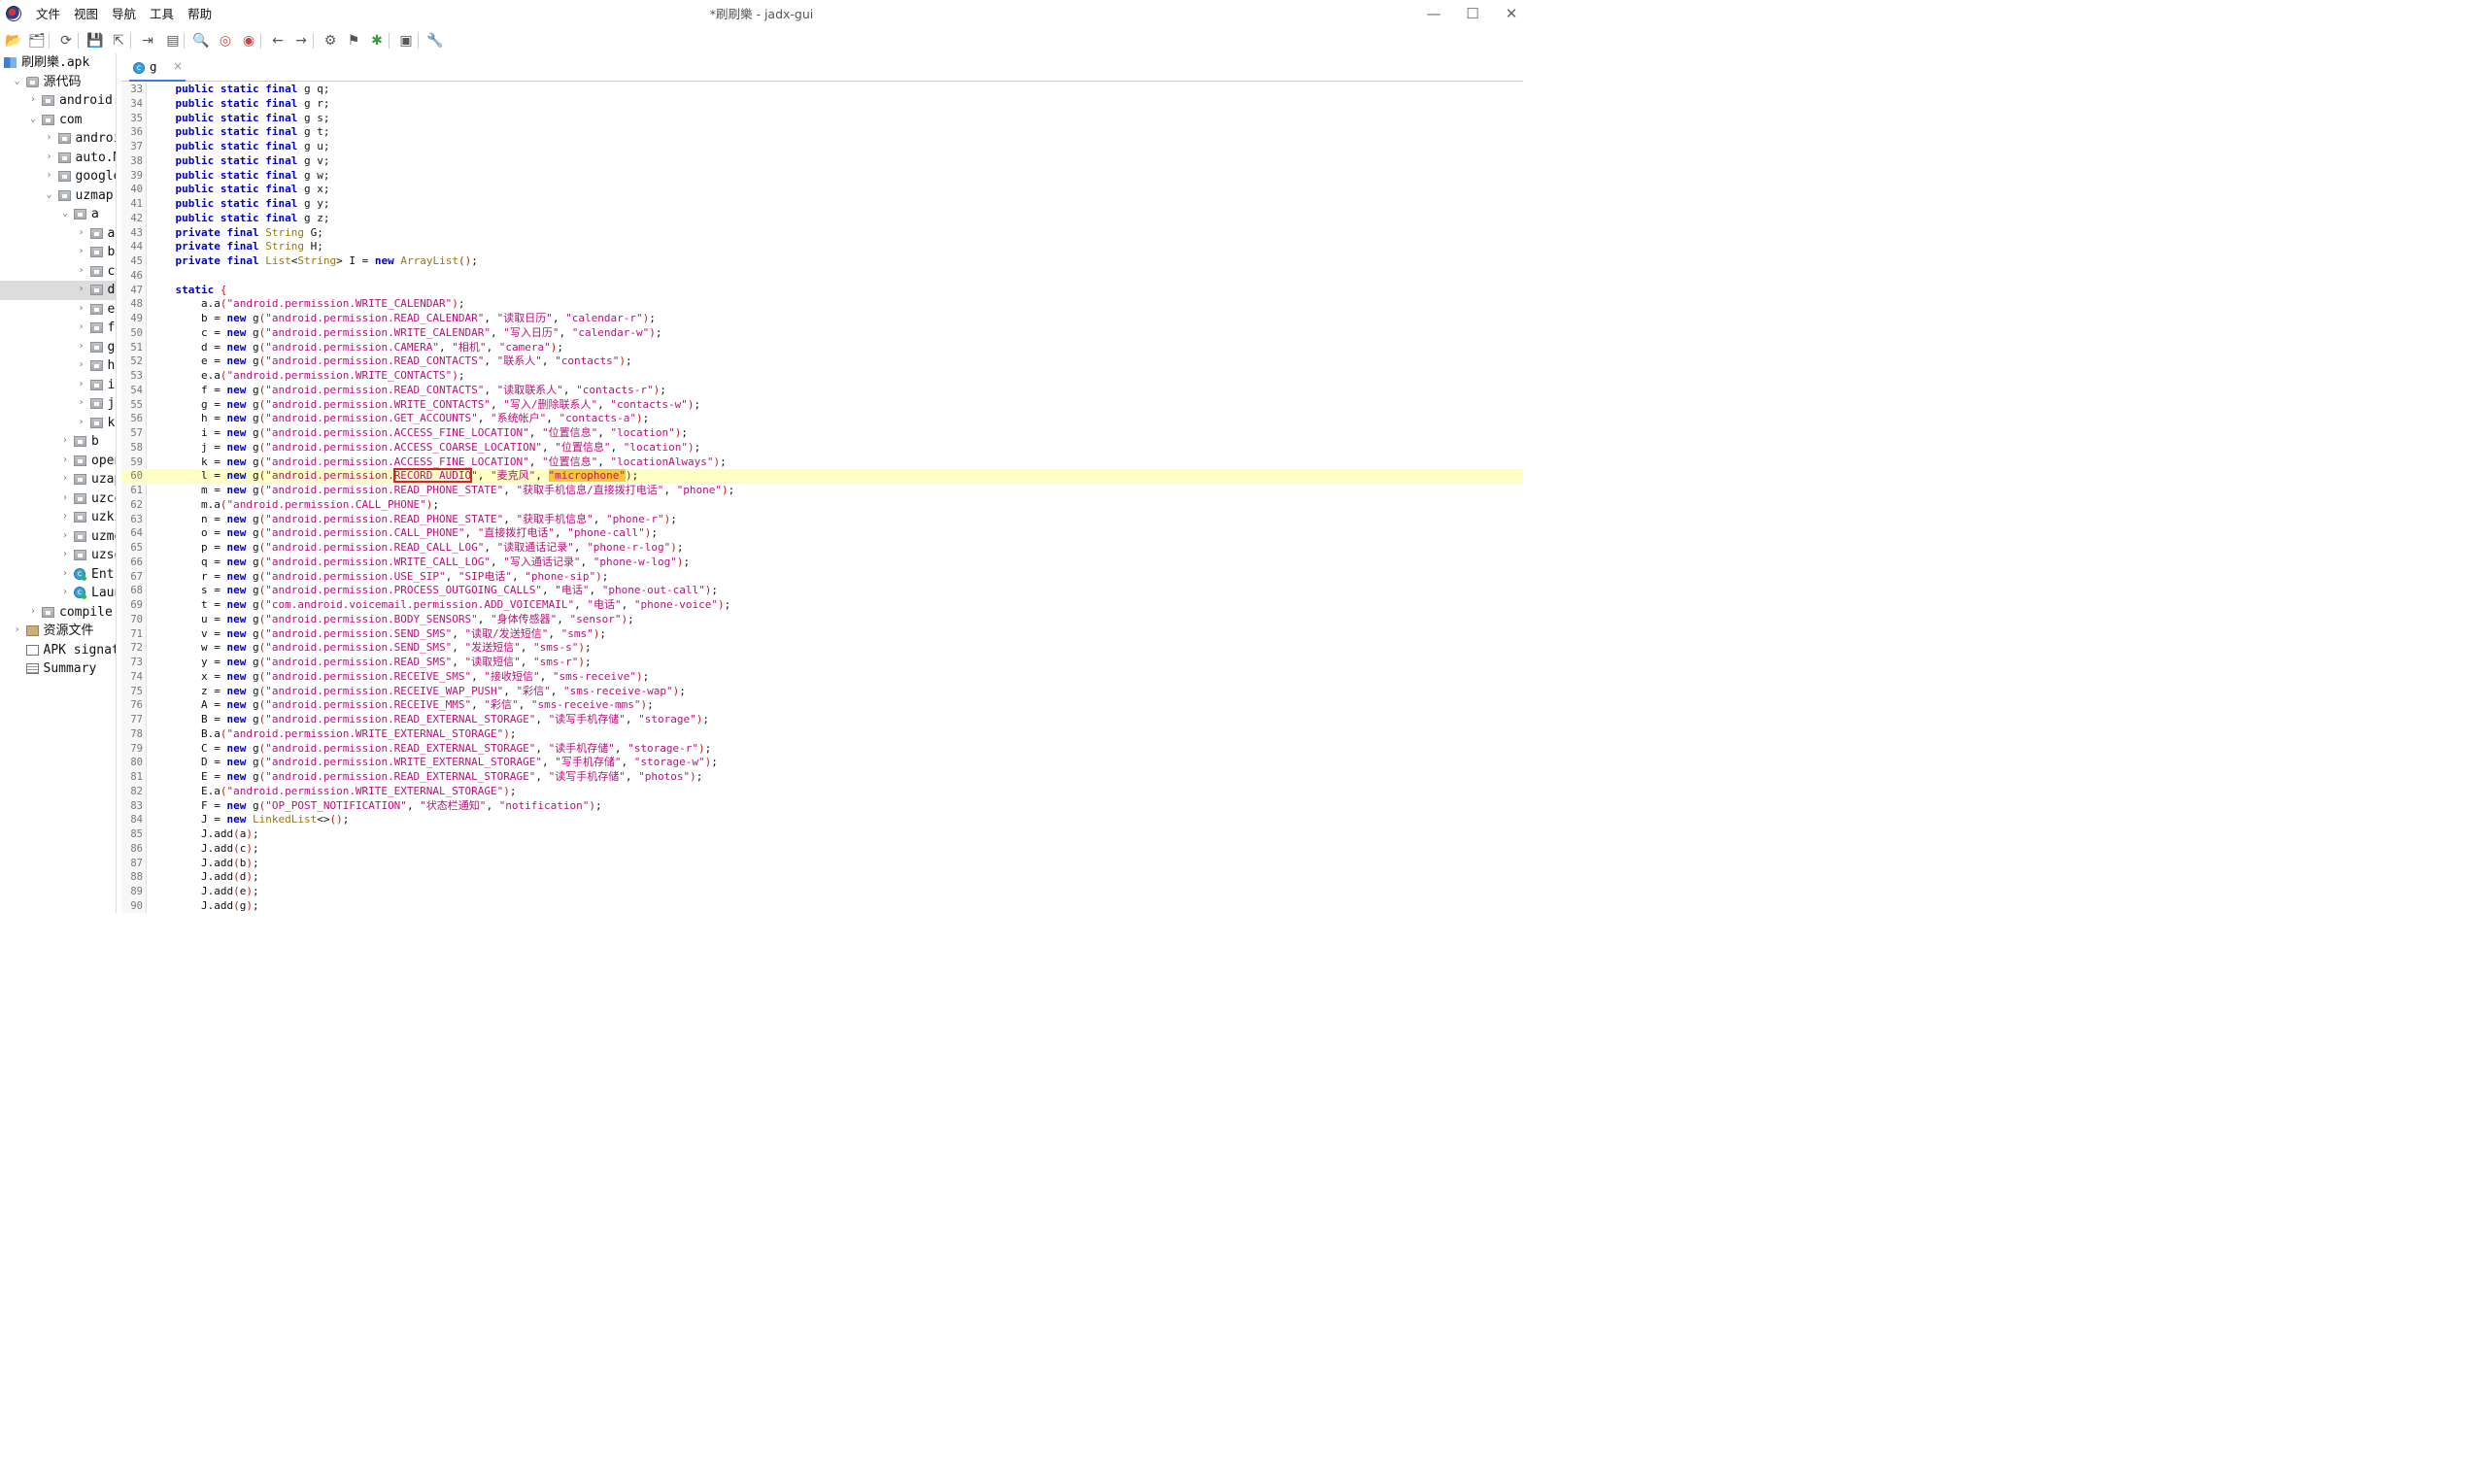  I want to click on tree-node: › uzso, so click(58, 555).